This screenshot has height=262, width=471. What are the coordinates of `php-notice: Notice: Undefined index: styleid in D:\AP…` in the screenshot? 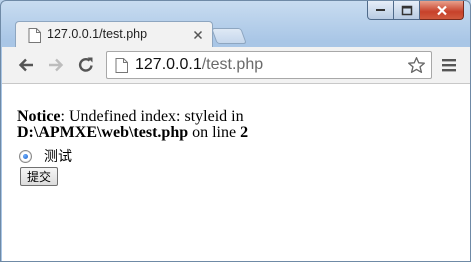 It's located at (132, 125).